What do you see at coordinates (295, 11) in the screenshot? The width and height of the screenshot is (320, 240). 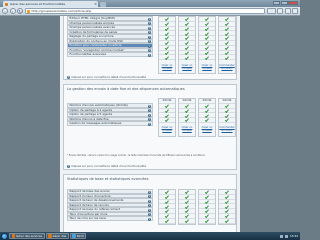 I see `menu-icon` at bounding box center [295, 11].